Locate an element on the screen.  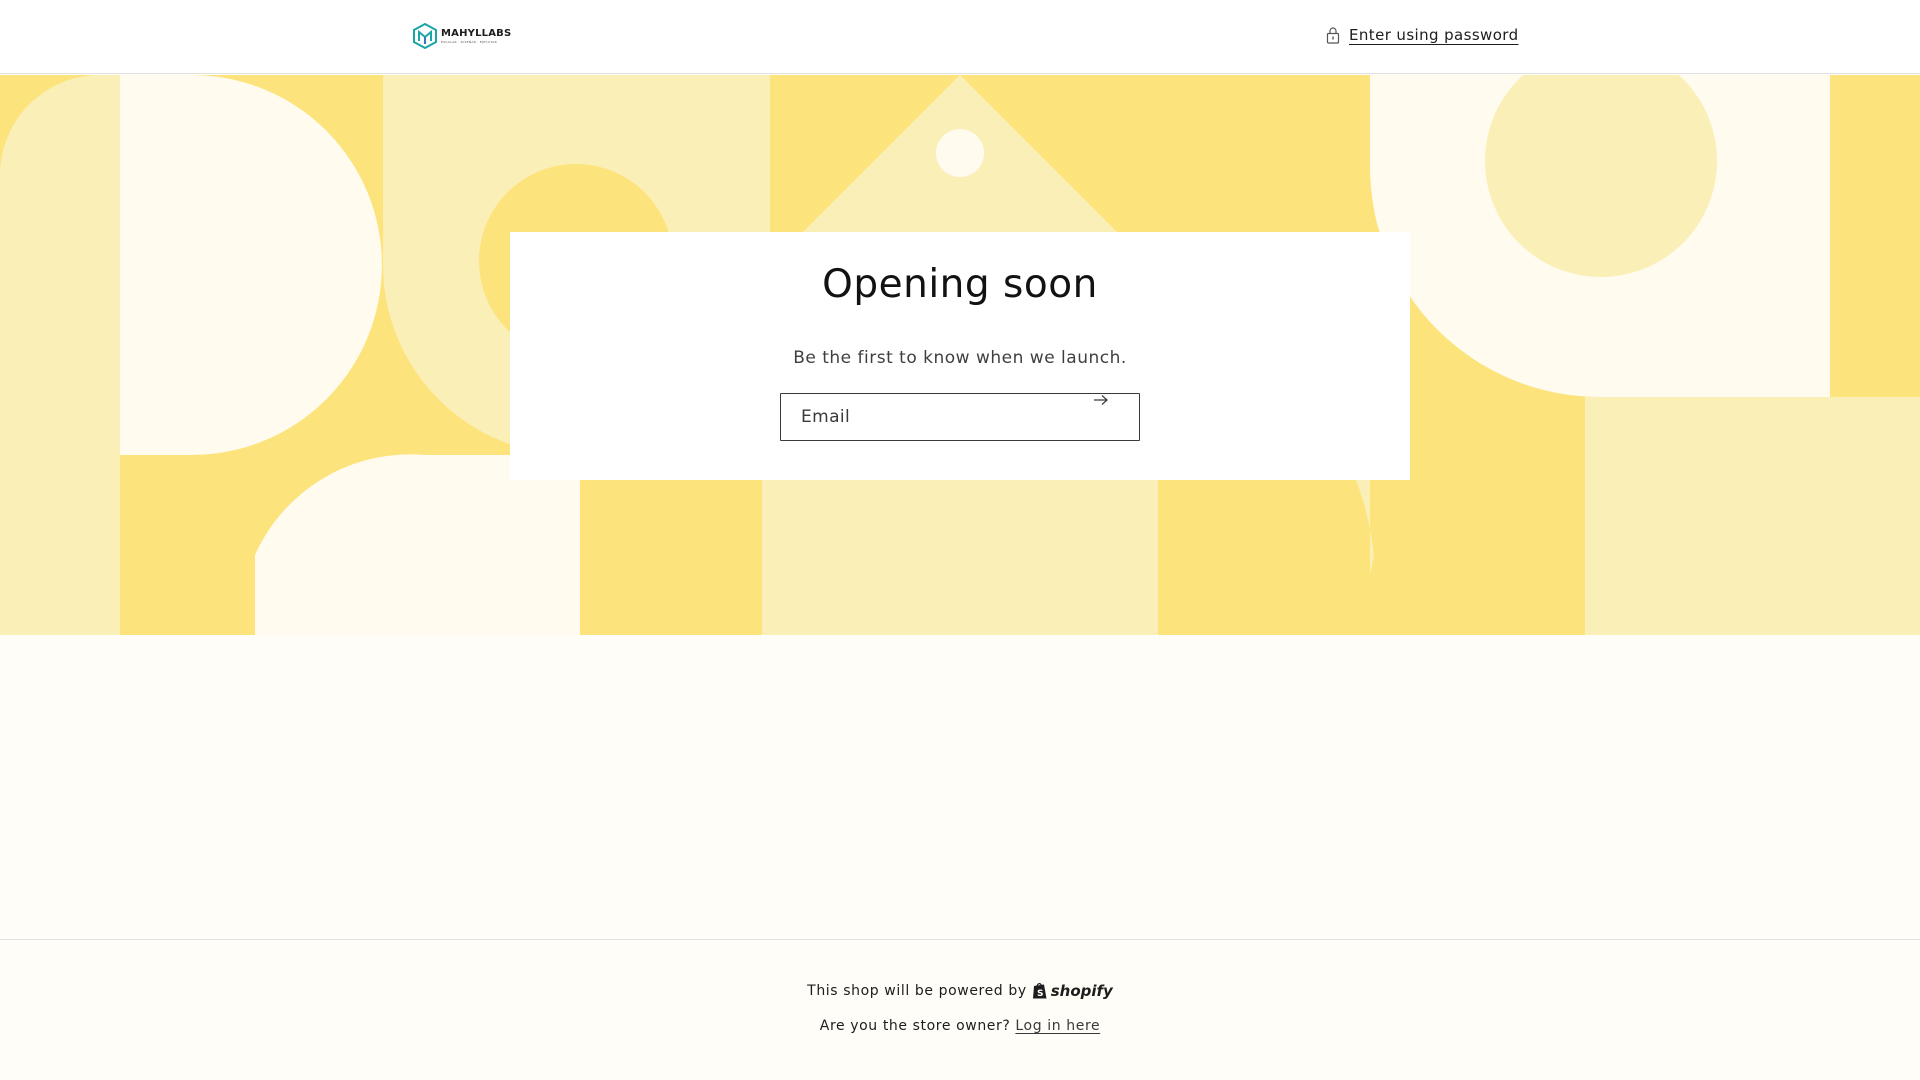
enter-password-label: Enter using password is located at coordinates (1434, 35).